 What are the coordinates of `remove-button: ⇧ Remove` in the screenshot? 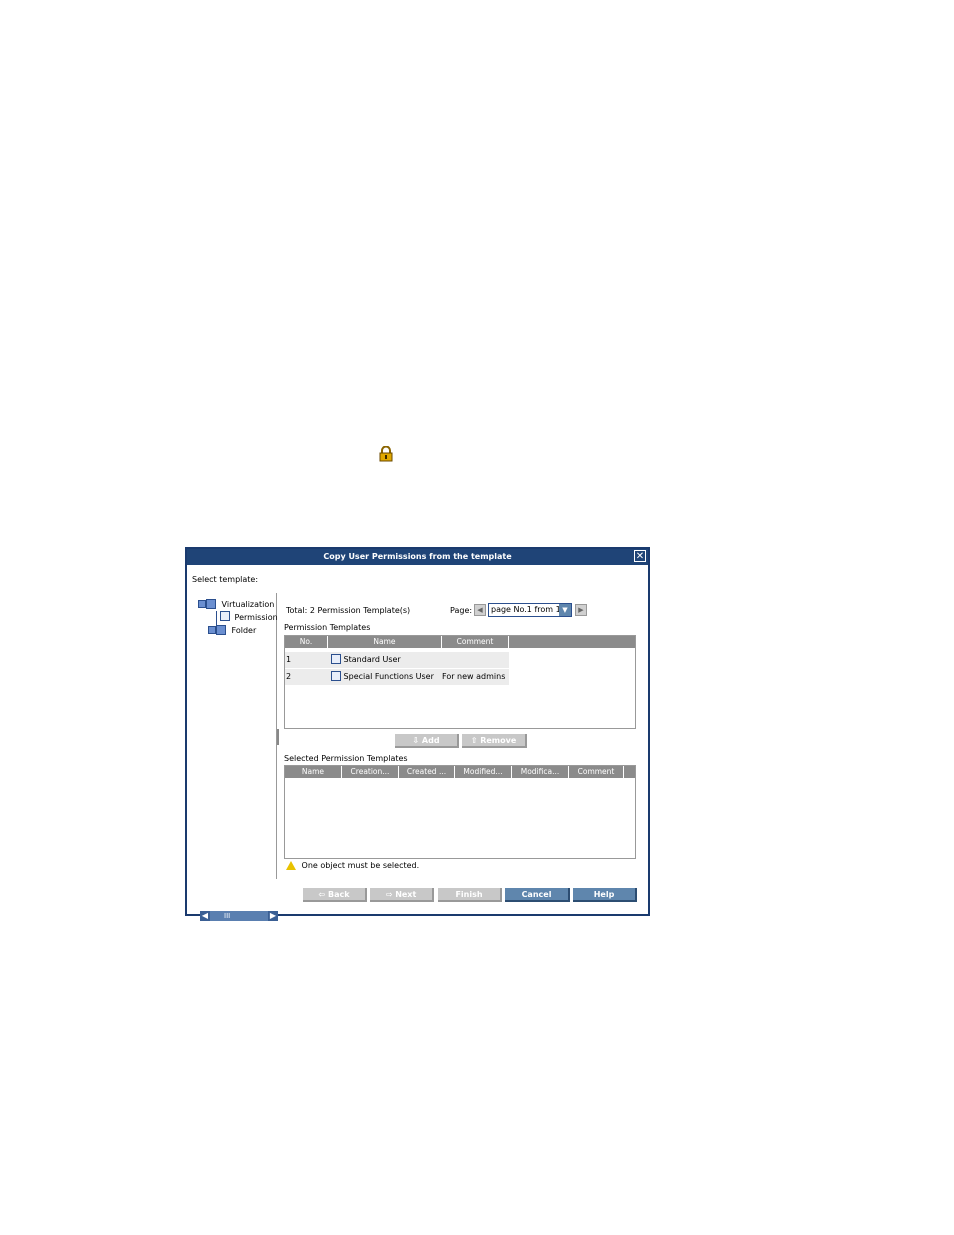 It's located at (494, 741).